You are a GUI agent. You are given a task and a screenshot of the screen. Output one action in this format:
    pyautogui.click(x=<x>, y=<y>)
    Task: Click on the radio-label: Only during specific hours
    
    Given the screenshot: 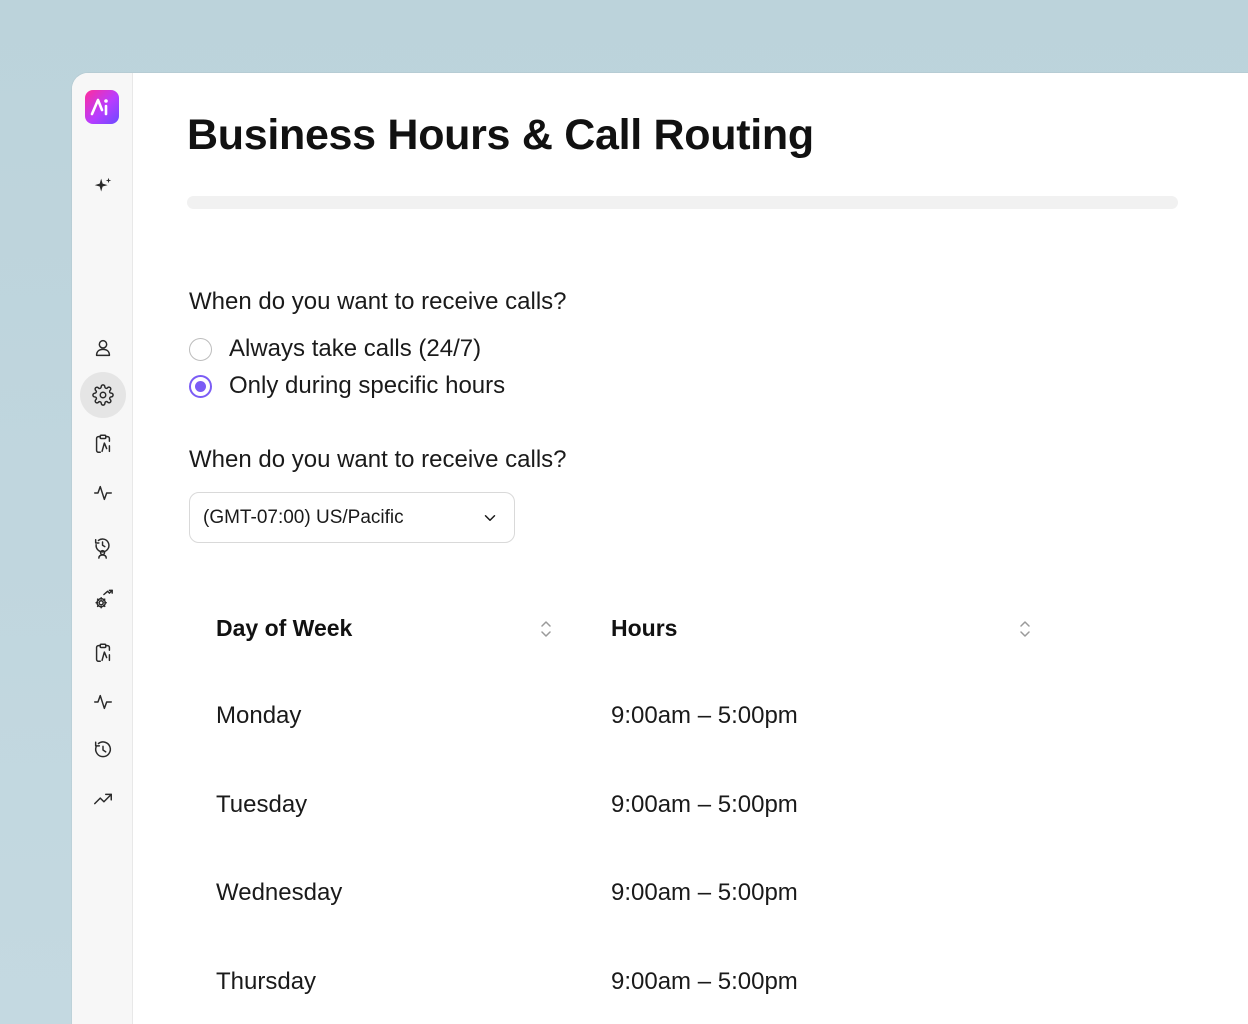 What is the action you would take?
    pyautogui.click(x=367, y=385)
    